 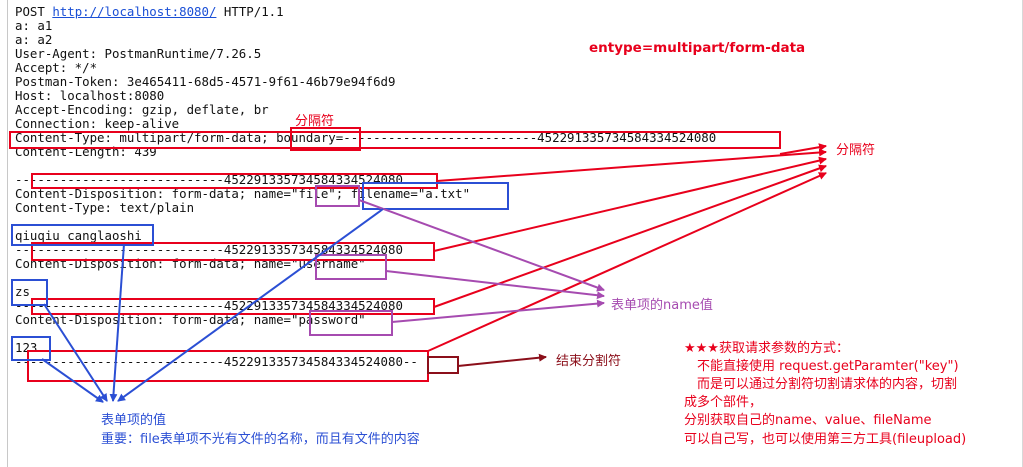 I want to click on method-line-3: 成多个部件，, so click(x=723, y=402).